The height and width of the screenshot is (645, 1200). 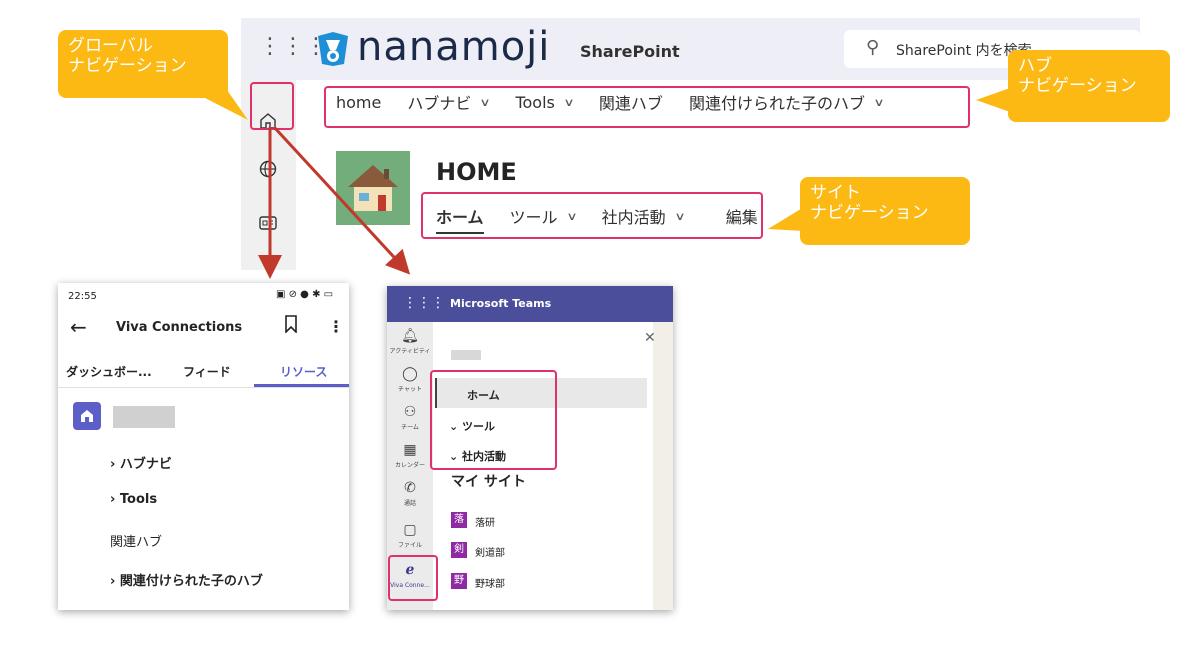 What do you see at coordinates (179, 327) in the screenshot?
I see `app-title: Viva Connections` at bounding box center [179, 327].